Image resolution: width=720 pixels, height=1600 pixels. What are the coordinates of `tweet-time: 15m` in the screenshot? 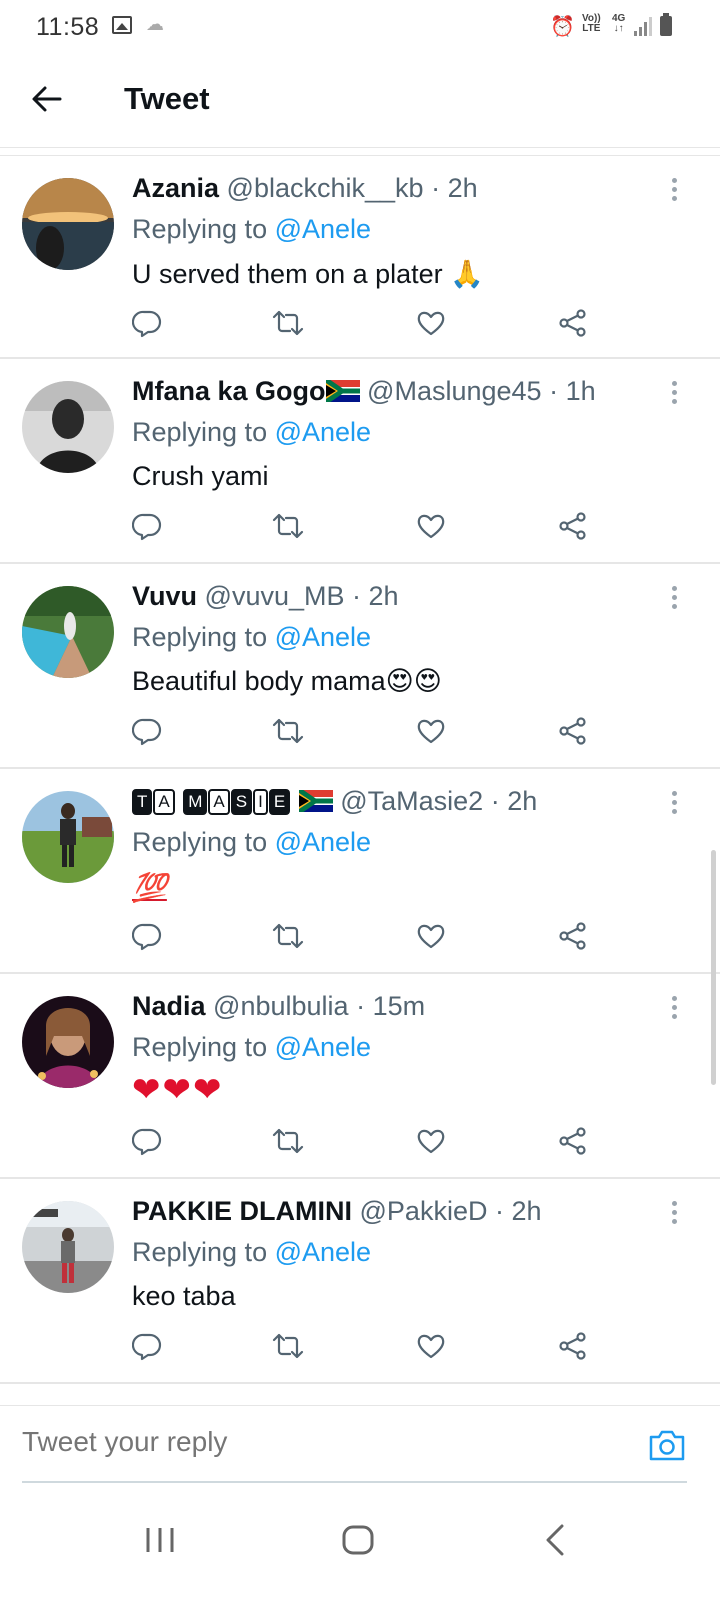 It's located at (399, 1006).